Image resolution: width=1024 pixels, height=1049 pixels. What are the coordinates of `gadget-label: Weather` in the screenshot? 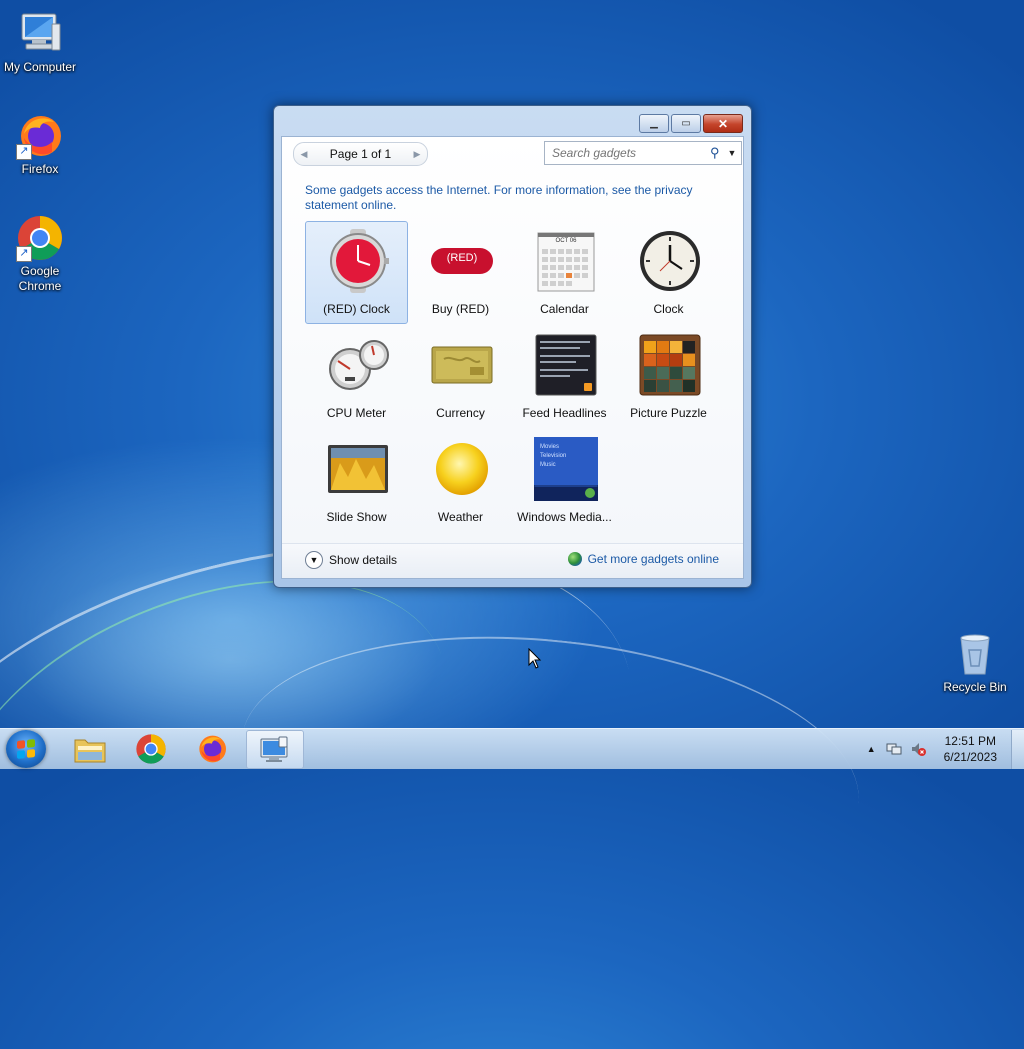 It's located at (460, 517).